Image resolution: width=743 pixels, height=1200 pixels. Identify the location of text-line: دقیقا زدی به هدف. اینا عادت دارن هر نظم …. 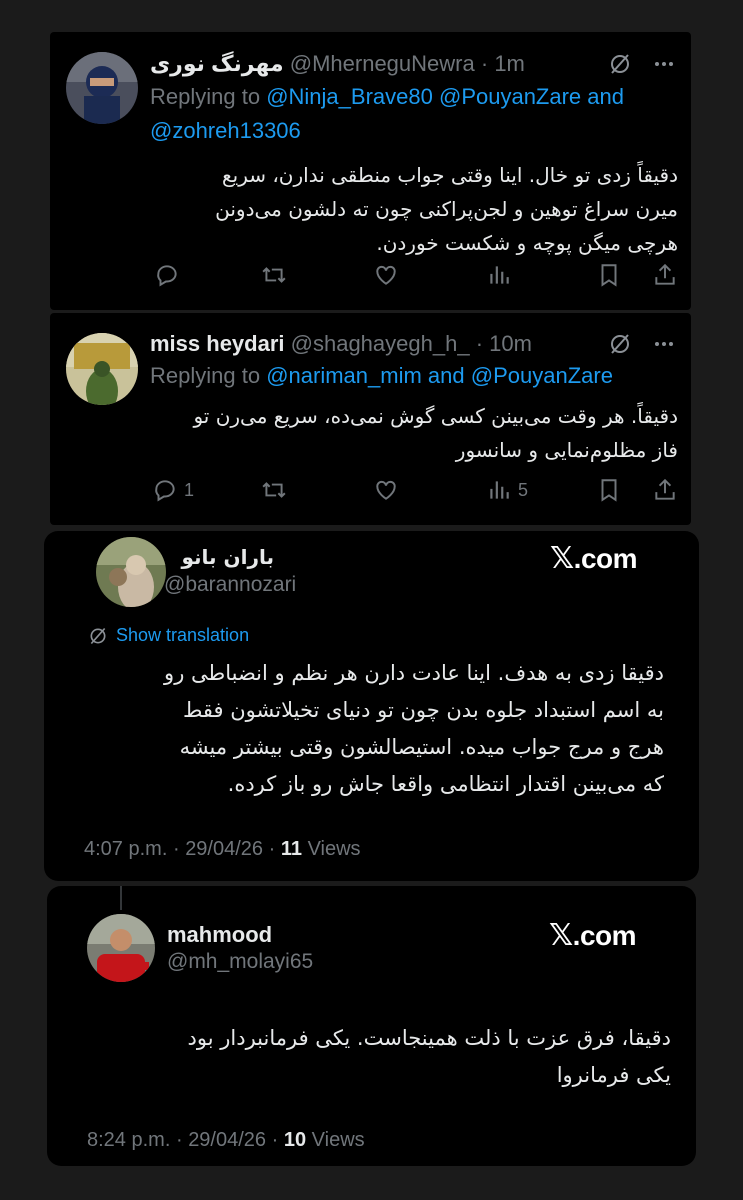
(414, 673).